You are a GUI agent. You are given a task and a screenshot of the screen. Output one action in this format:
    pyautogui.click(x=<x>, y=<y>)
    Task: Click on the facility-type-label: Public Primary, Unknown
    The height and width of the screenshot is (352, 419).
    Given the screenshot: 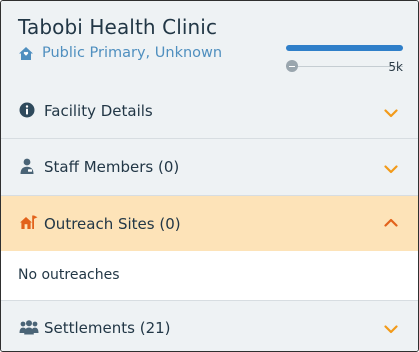 What is the action you would take?
    pyautogui.click(x=132, y=53)
    